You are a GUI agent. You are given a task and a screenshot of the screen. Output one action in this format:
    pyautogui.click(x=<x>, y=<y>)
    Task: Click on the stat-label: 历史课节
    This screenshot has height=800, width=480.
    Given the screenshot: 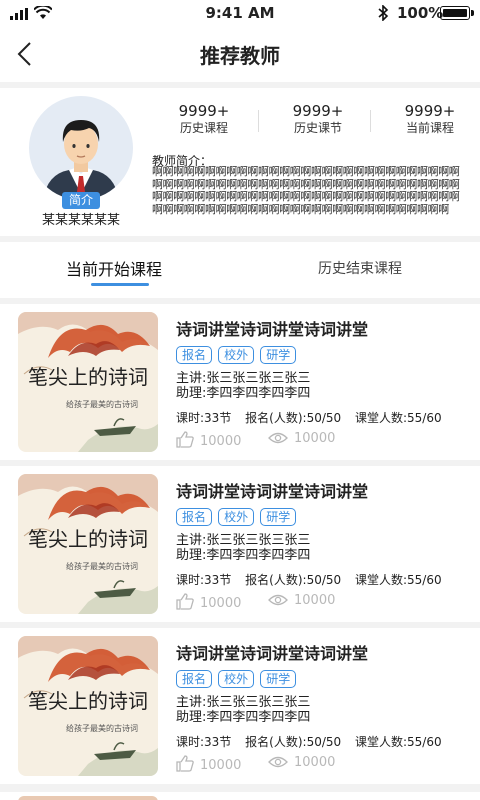 What is the action you would take?
    pyautogui.click(x=317, y=128)
    